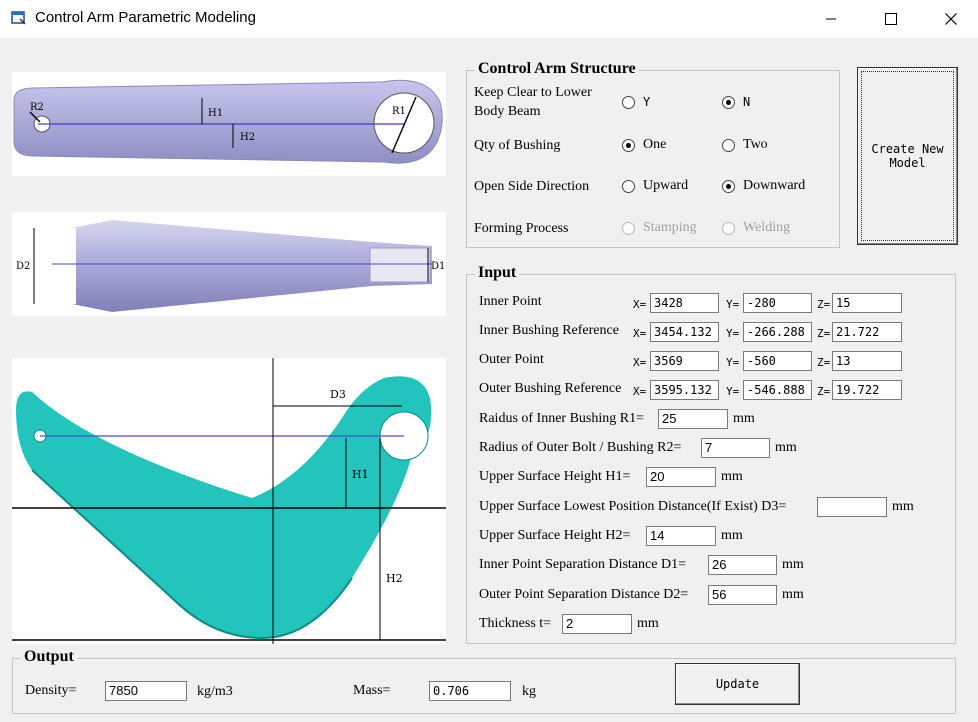  What do you see at coordinates (515, 623) in the screenshot?
I see `thickness-label: Thickness t=` at bounding box center [515, 623].